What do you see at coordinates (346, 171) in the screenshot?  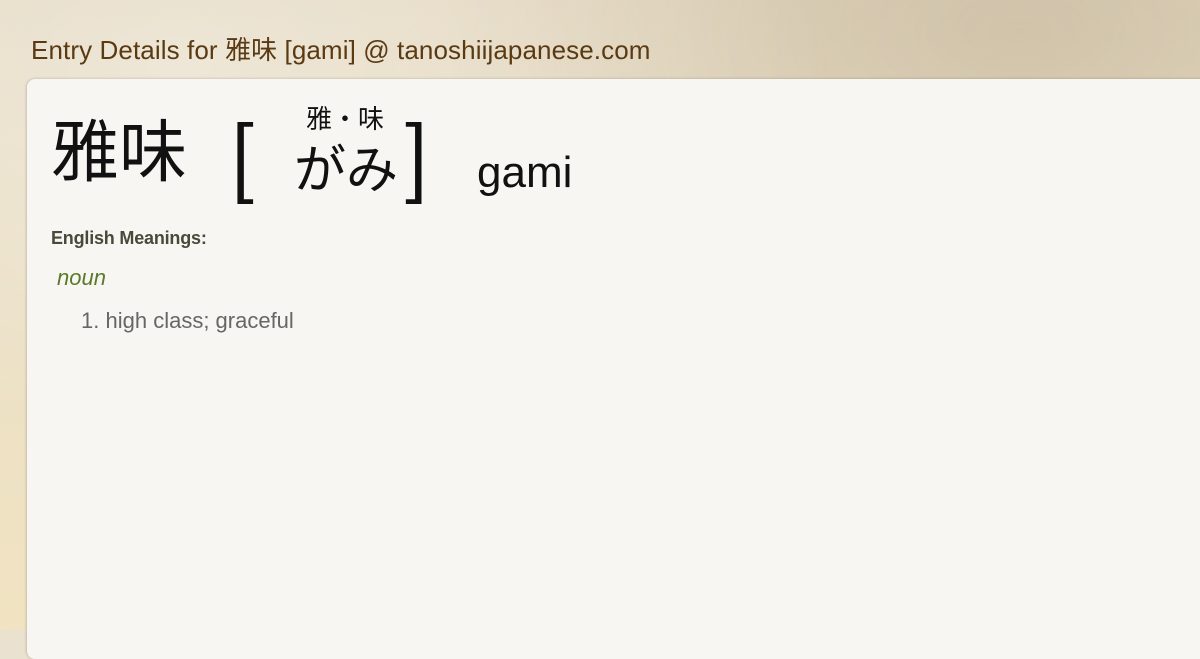 I see `furigana-reading: がみ` at bounding box center [346, 171].